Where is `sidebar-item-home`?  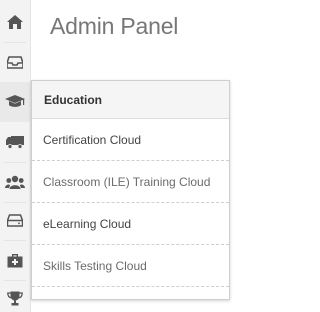
sidebar-item-home is located at coordinates (15, 22).